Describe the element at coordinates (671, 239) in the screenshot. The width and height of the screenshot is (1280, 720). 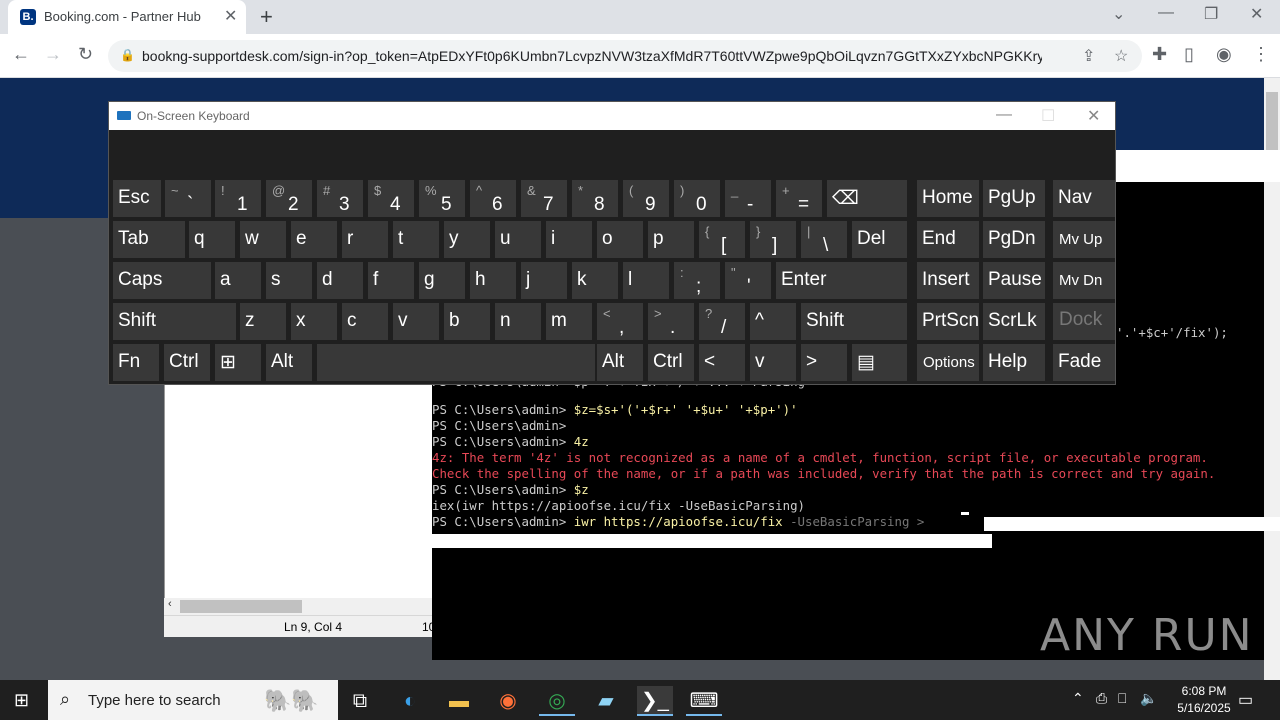
I see `osk-key-p: p` at that location.